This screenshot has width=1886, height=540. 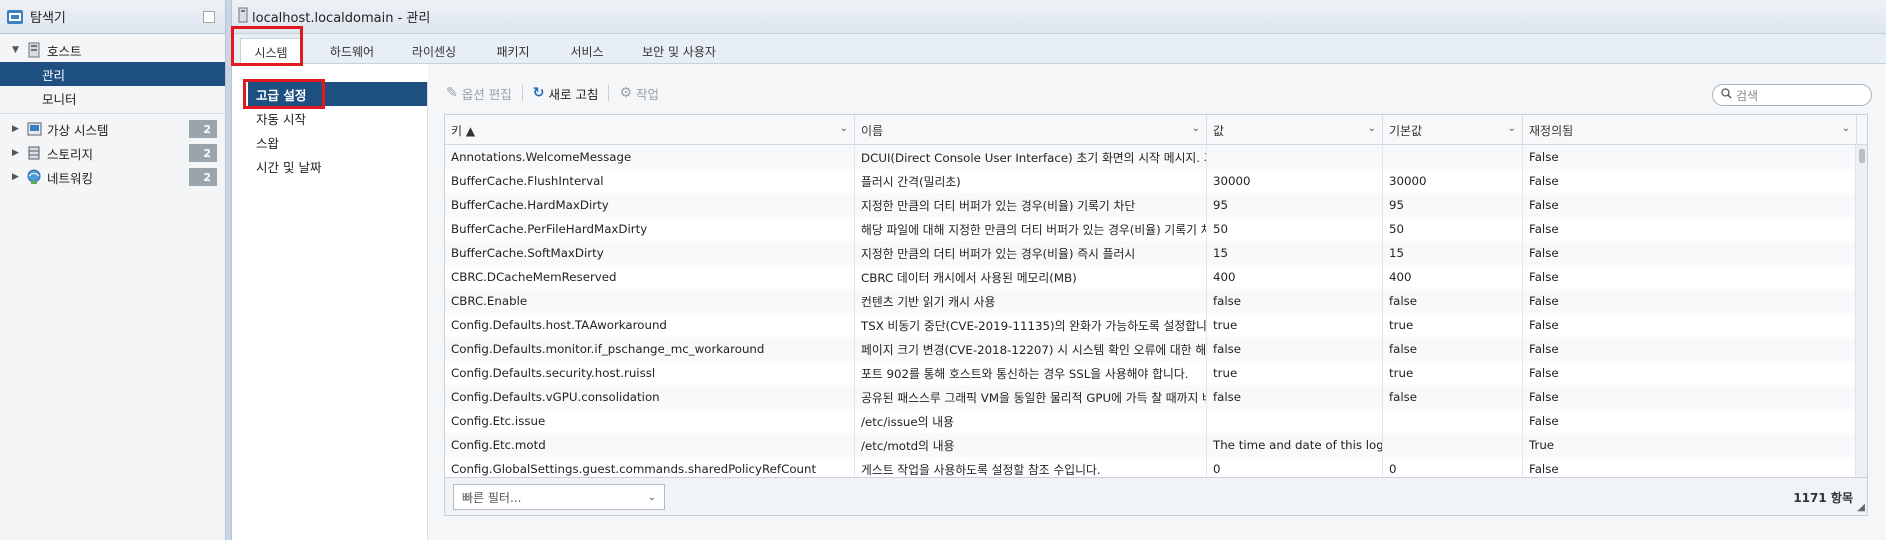 I want to click on tab-label: 시스템, so click(x=271, y=52).